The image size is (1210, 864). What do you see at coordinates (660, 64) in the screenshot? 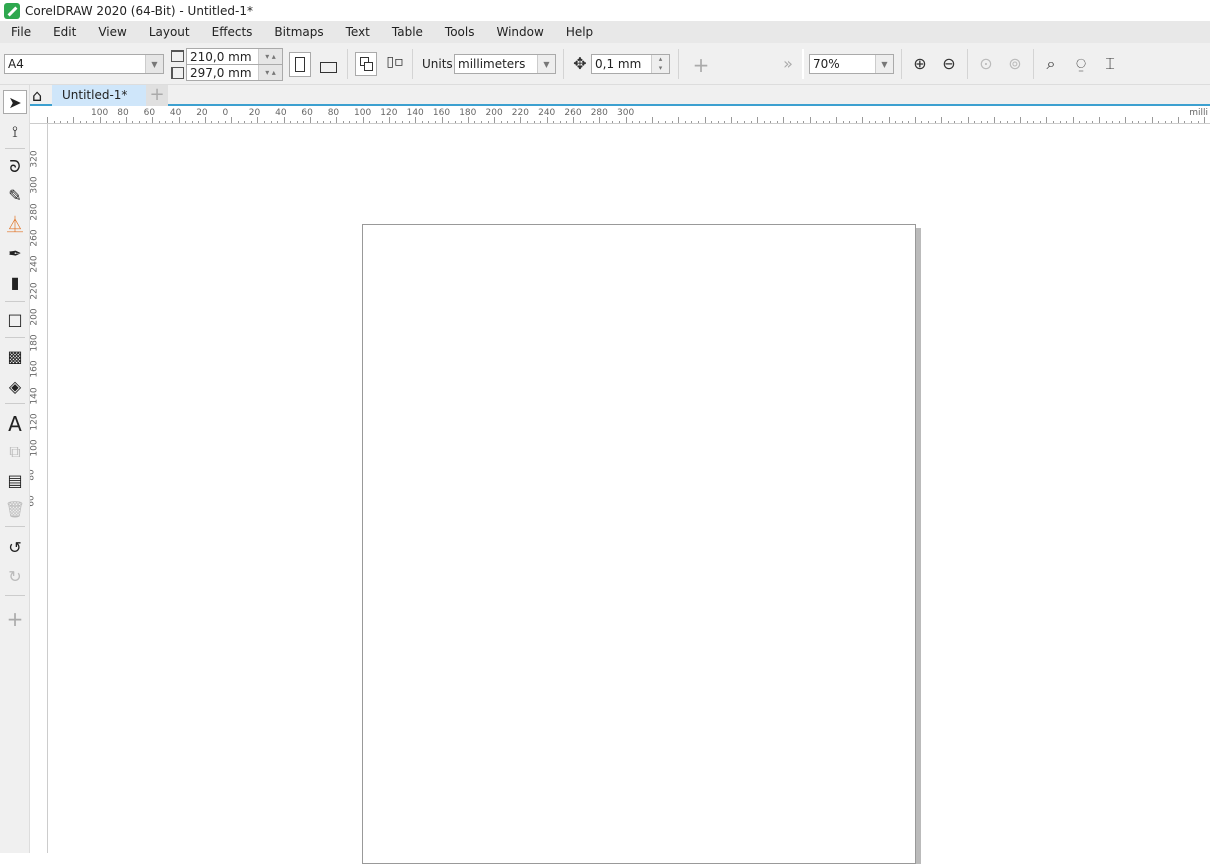
I see `spinner: ▴ ▾` at bounding box center [660, 64].